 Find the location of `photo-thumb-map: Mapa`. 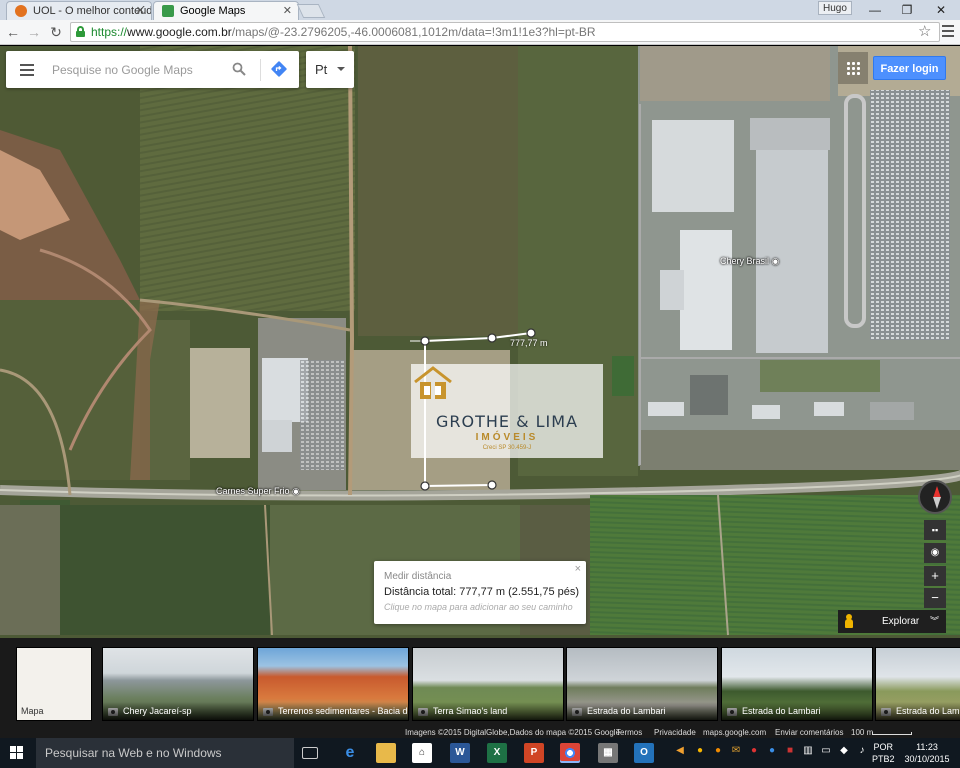

photo-thumb-map: Mapa is located at coordinates (54, 684).